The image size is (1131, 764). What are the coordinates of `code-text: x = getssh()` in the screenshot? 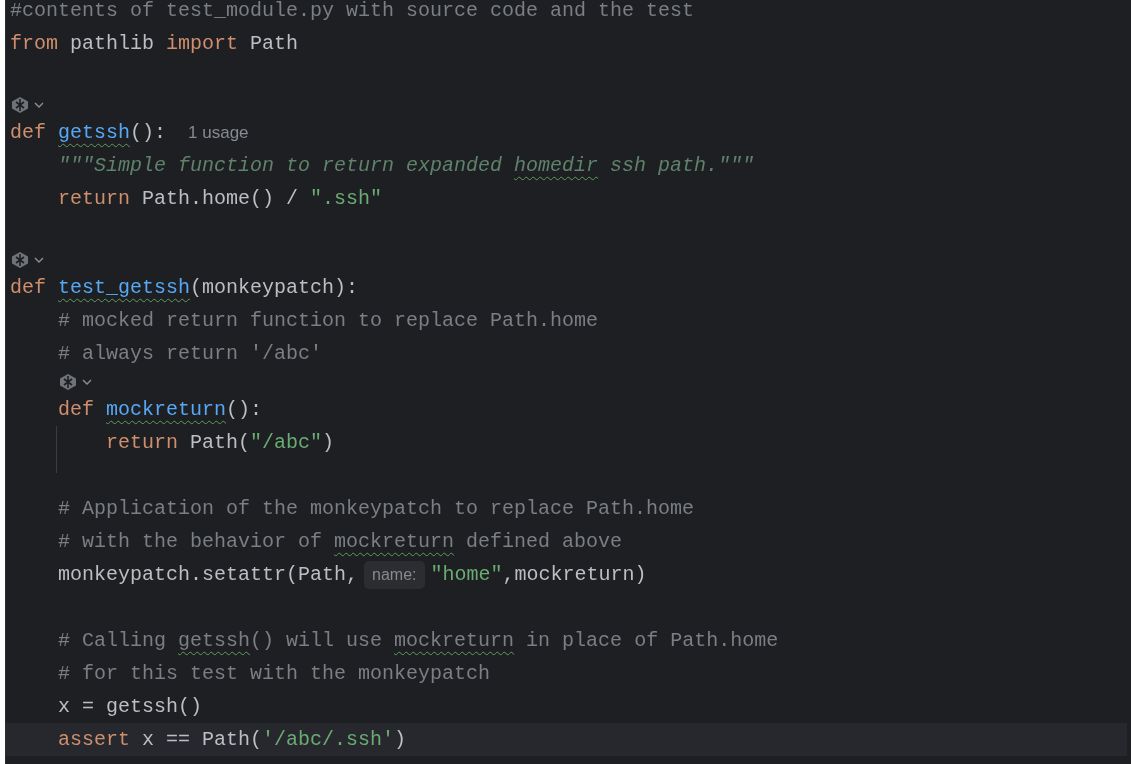 It's located at (130, 706).